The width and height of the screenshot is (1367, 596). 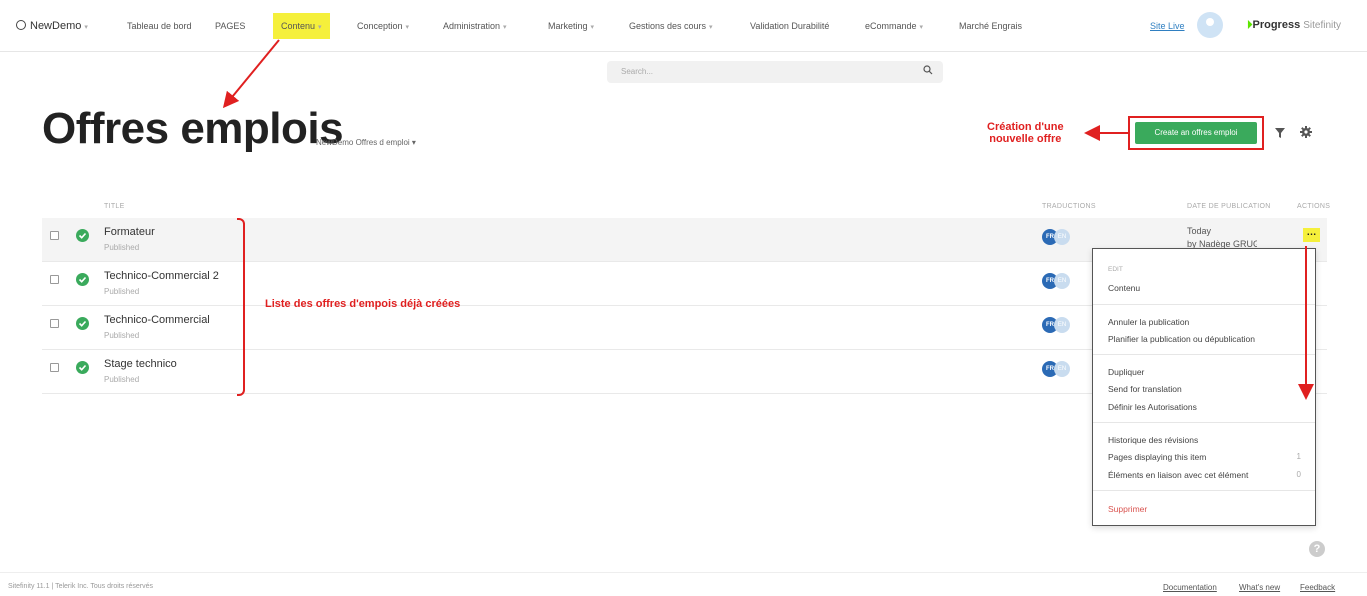 I want to click on progress-logo: ⏵Progress Sitefinity, so click(x=1294, y=25).